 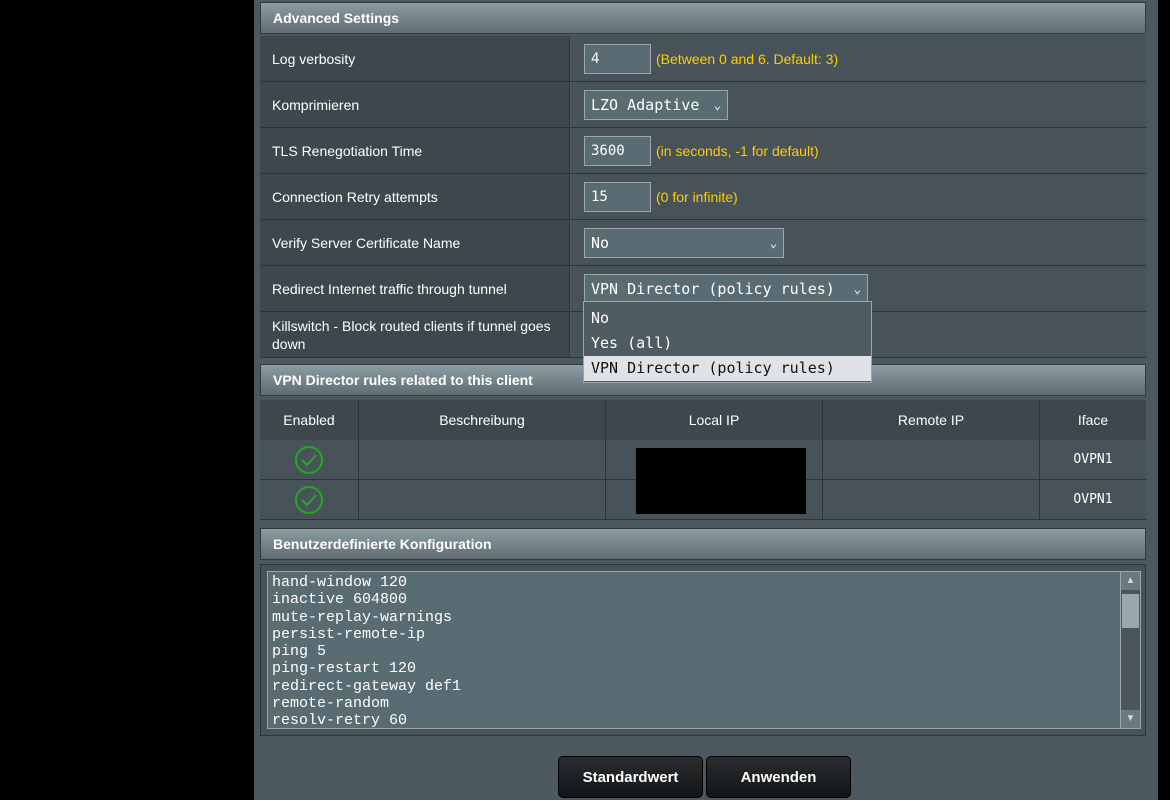 I want to click on label-compression: Komprimieren, so click(x=415, y=104).